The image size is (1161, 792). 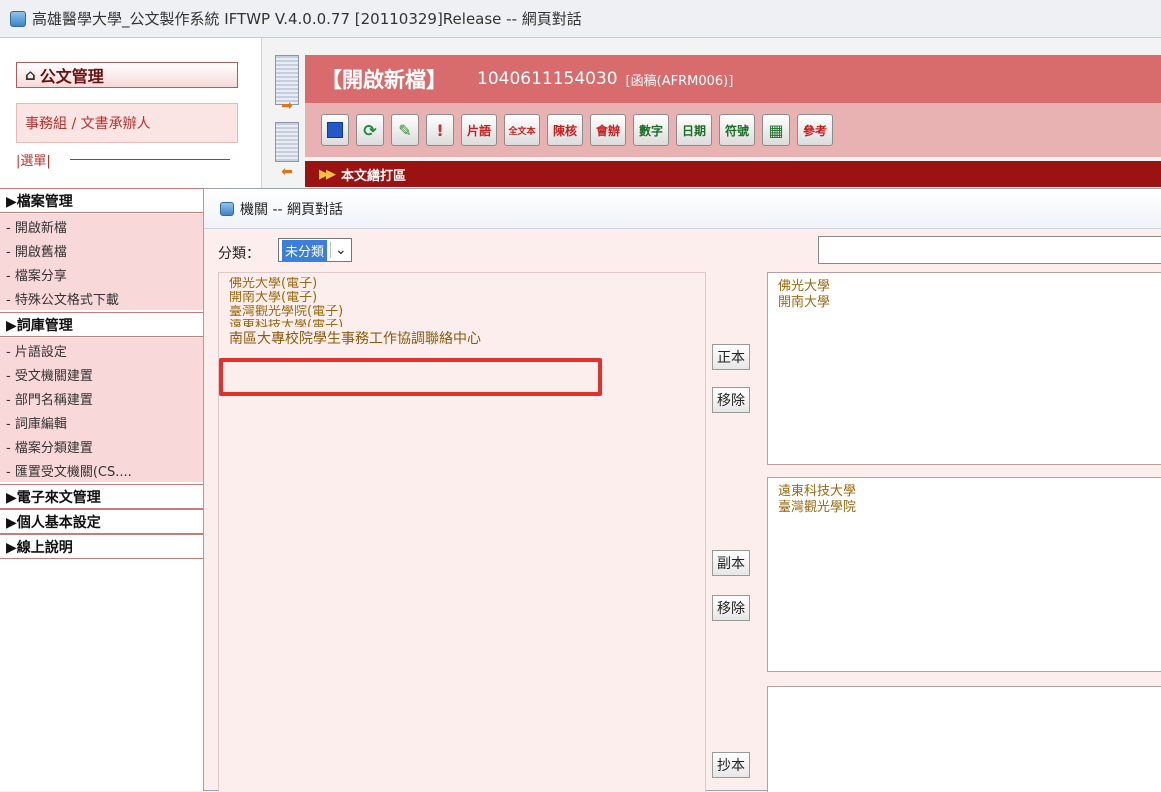 I want to click on cc-recipient-list, so click(x=964, y=739).